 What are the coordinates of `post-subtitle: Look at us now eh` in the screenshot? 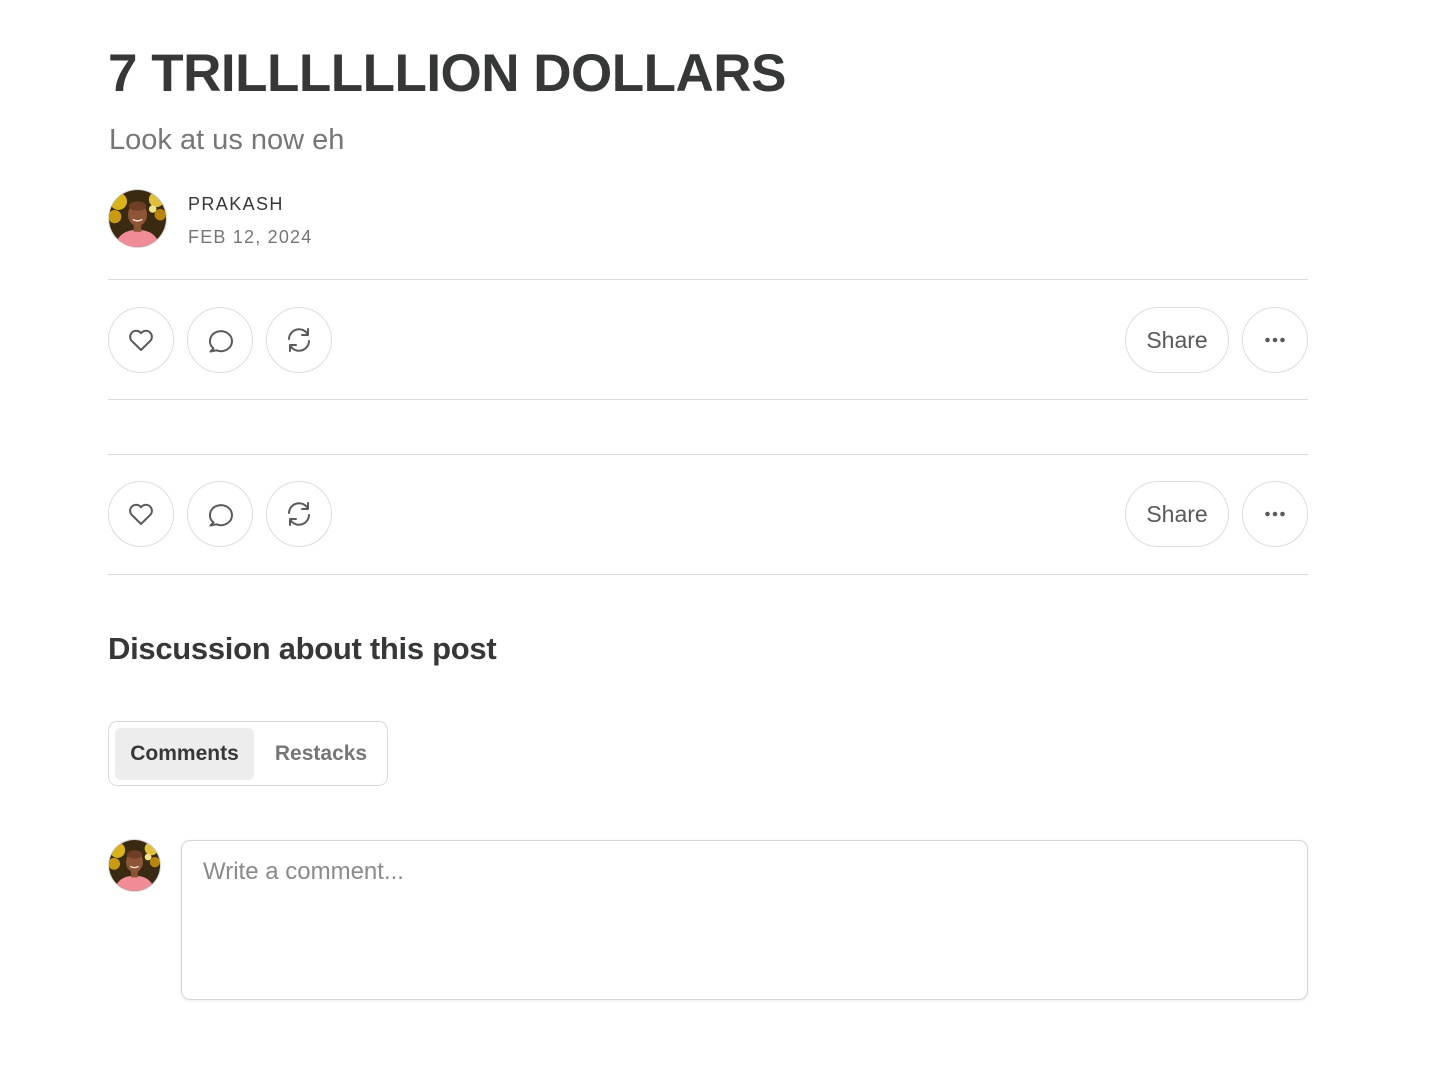 It's located at (227, 140).